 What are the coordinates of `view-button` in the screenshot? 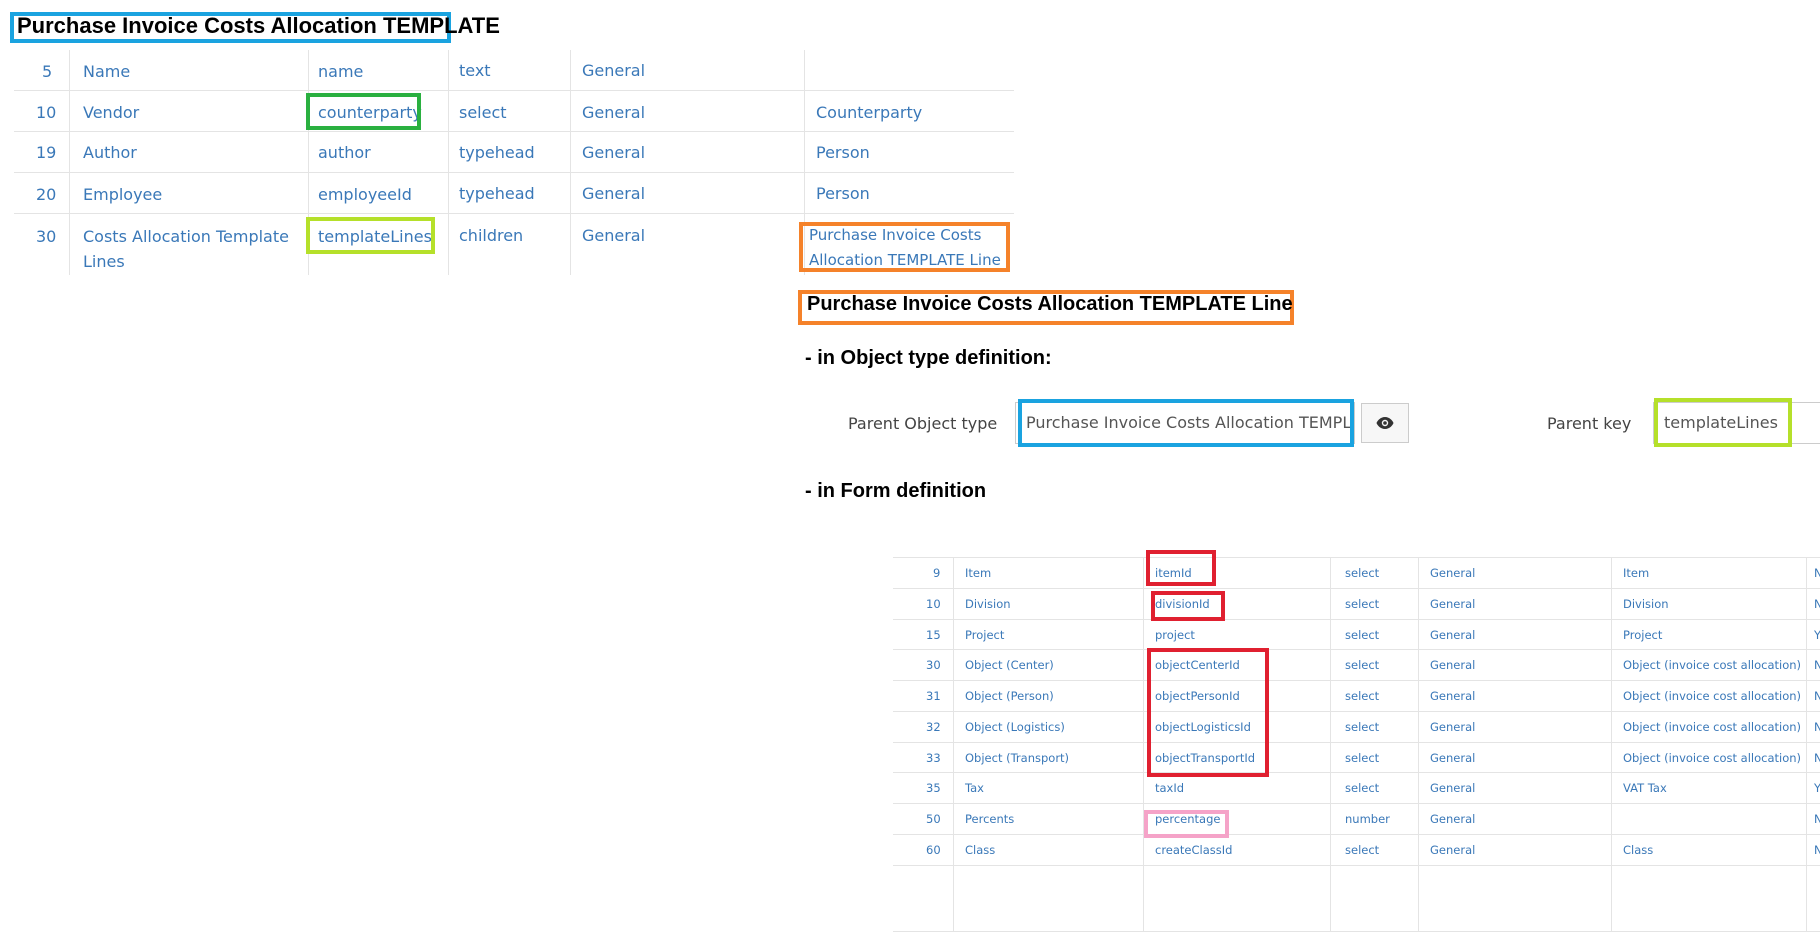 It's located at (1385, 423).